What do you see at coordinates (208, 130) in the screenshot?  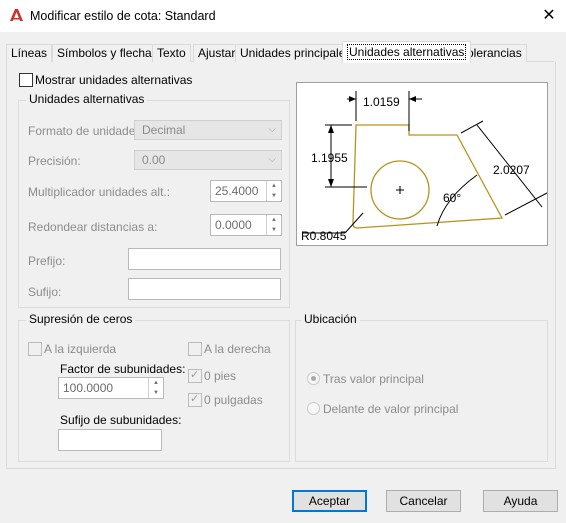 I see `format-select: Decimal ⌵` at bounding box center [208, 130].